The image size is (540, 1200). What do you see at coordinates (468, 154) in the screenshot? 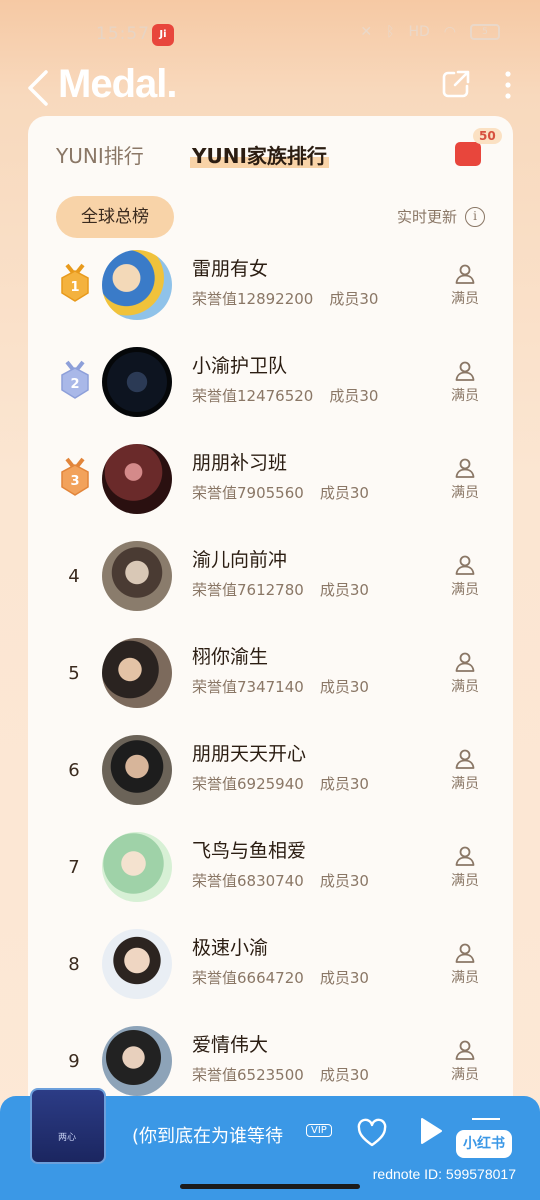
I see `gift-icon` at bounding box center [468, 154].